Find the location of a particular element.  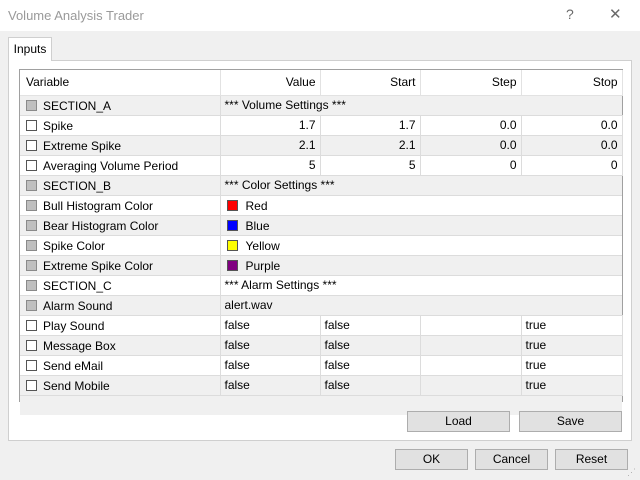

variable-label: SECTION_C is located at coordinates (77, 285).